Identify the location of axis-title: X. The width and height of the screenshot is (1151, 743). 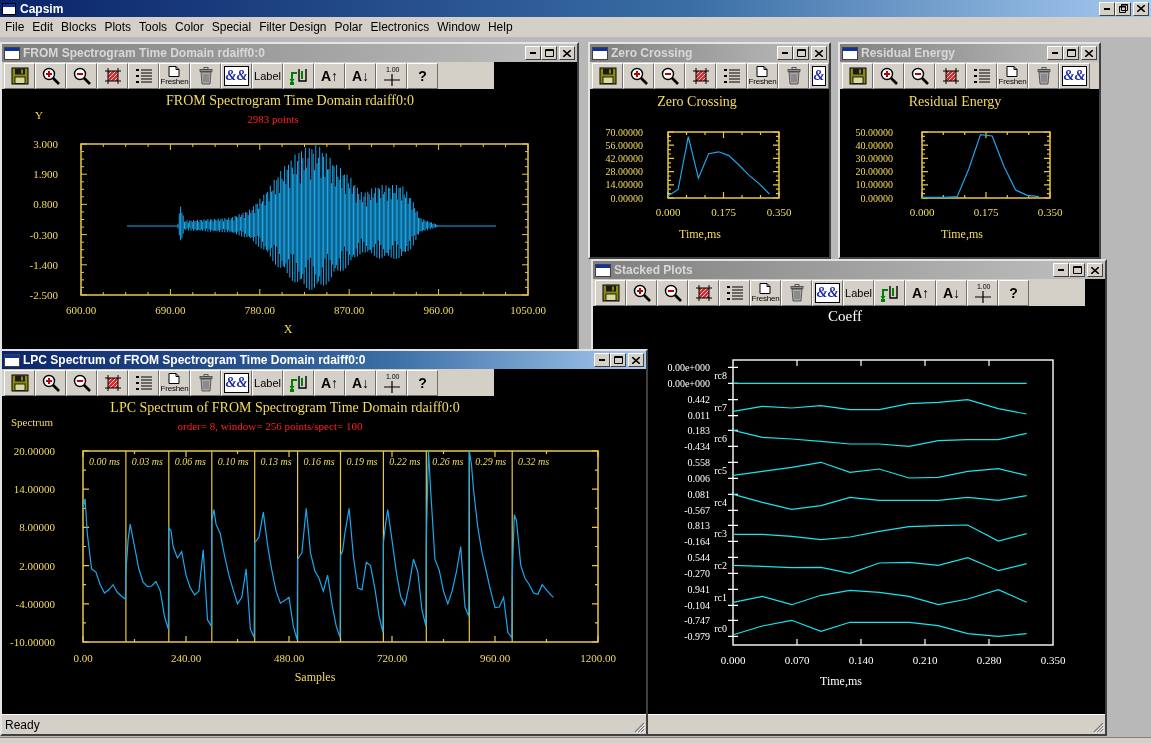
(288, 329).